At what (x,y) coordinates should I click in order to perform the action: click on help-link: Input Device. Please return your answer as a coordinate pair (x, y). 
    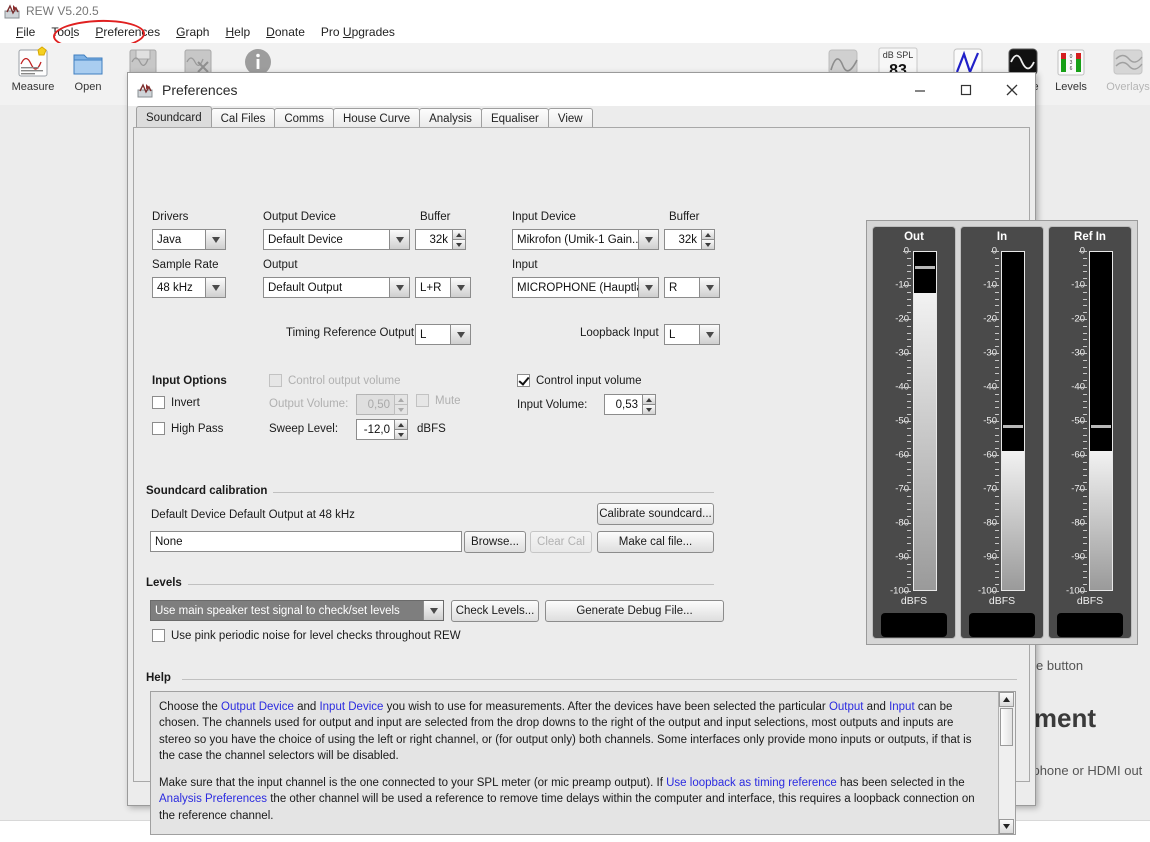
    Looking at the image, I should click on (351, 707).